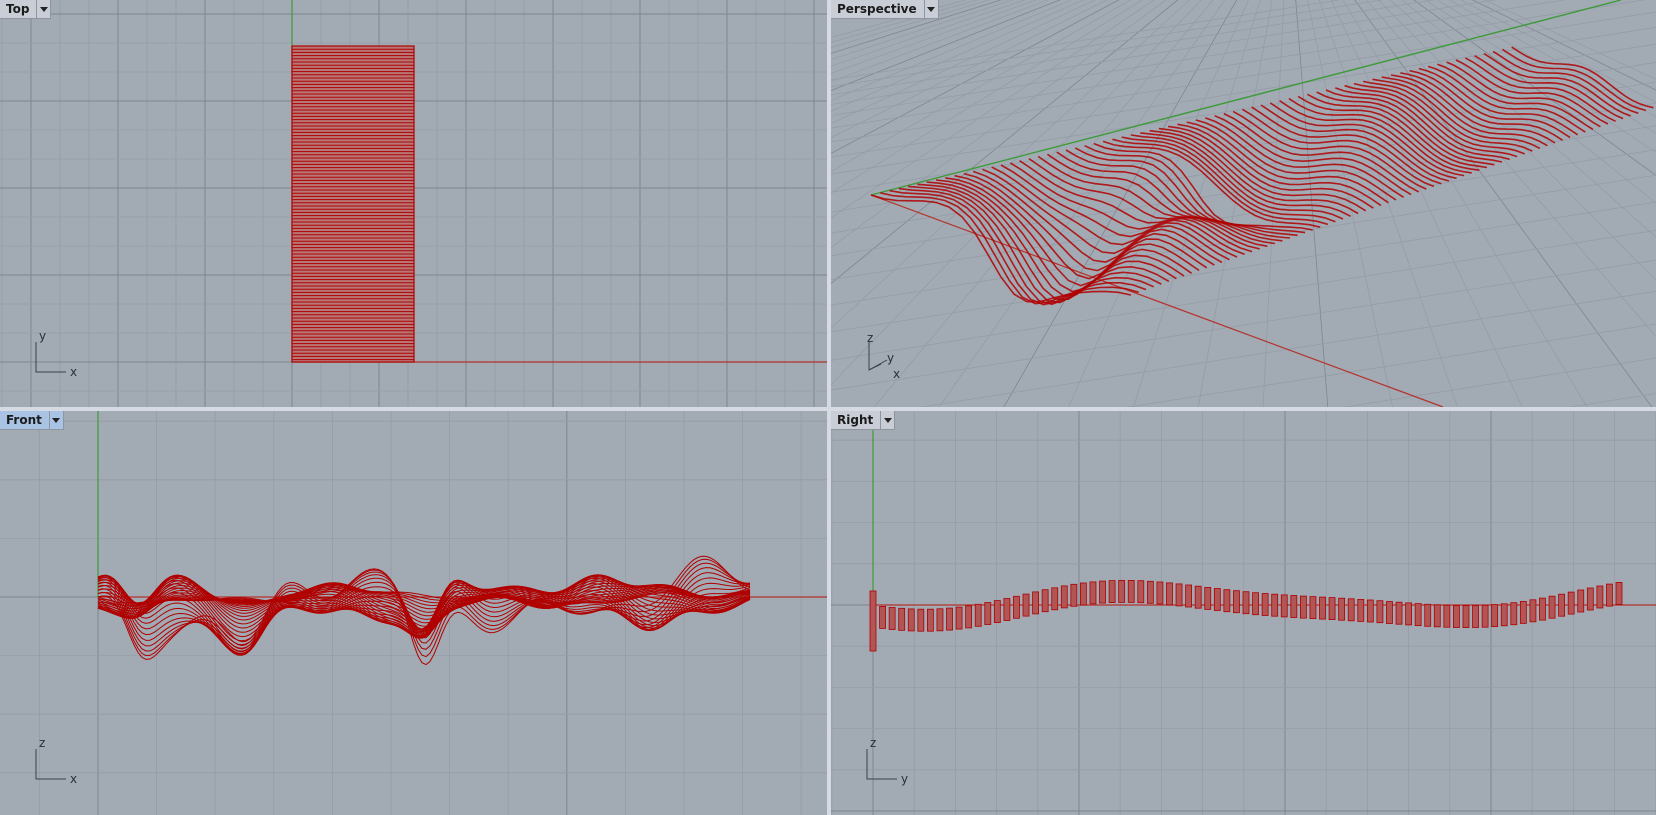 The height and width of the screenshot is (815, 1656). I want to click on viewport-tab-perspective: Perspective, so click(885, 9).